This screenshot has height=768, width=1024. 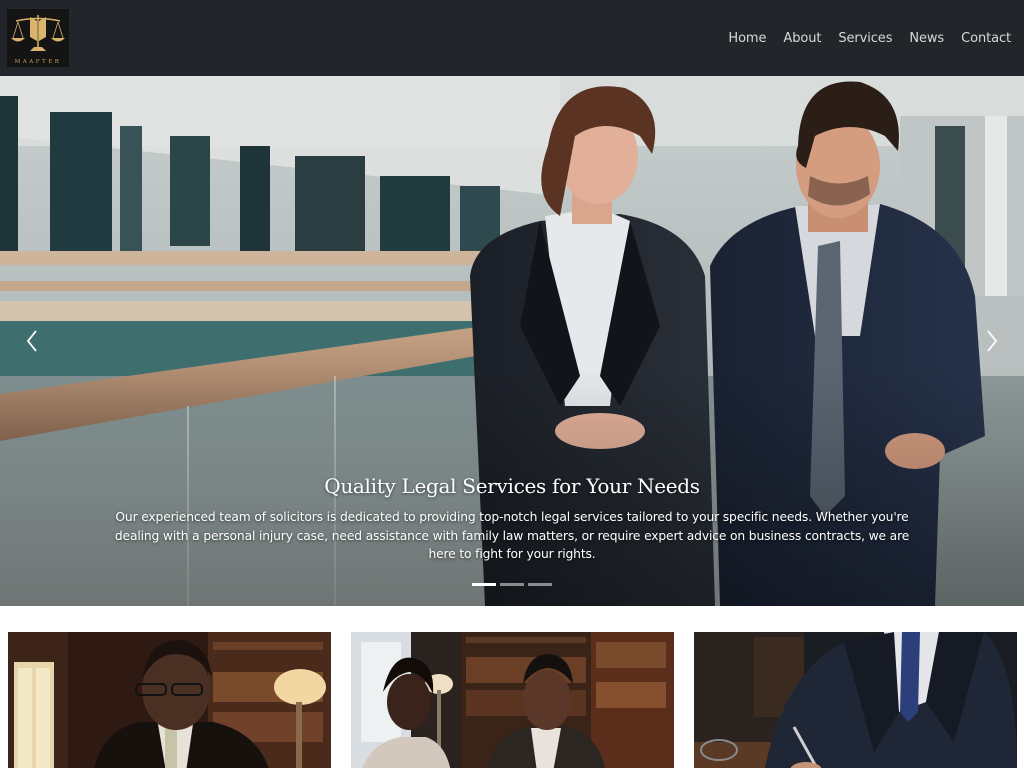 What do you see at coordinates (793, 38) in the screenshot?
I see `nav-about: About` at bounding box center [793, 38].